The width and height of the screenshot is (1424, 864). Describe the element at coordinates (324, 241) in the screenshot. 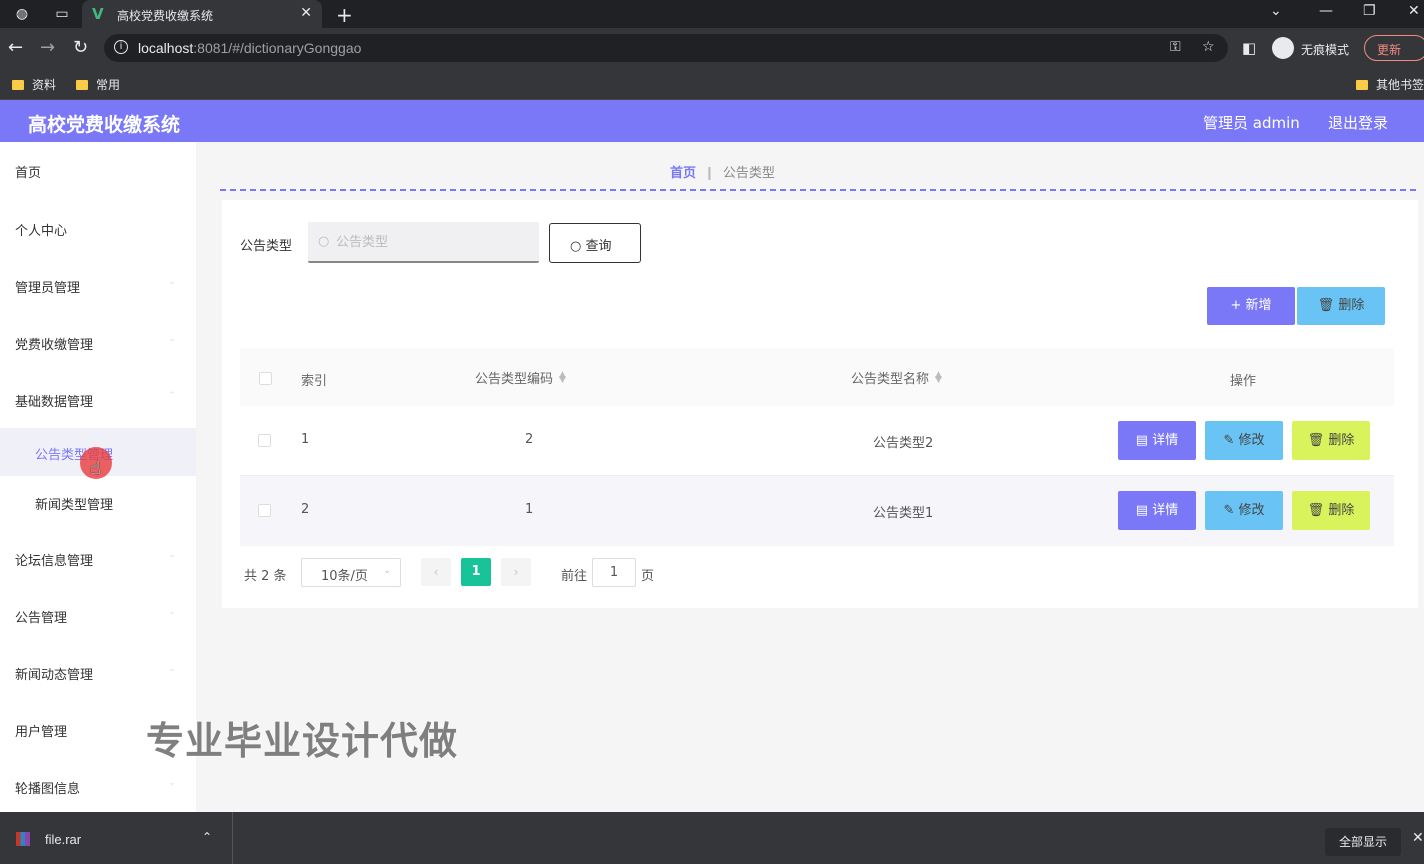

I see `search-icon: ○` at that location.